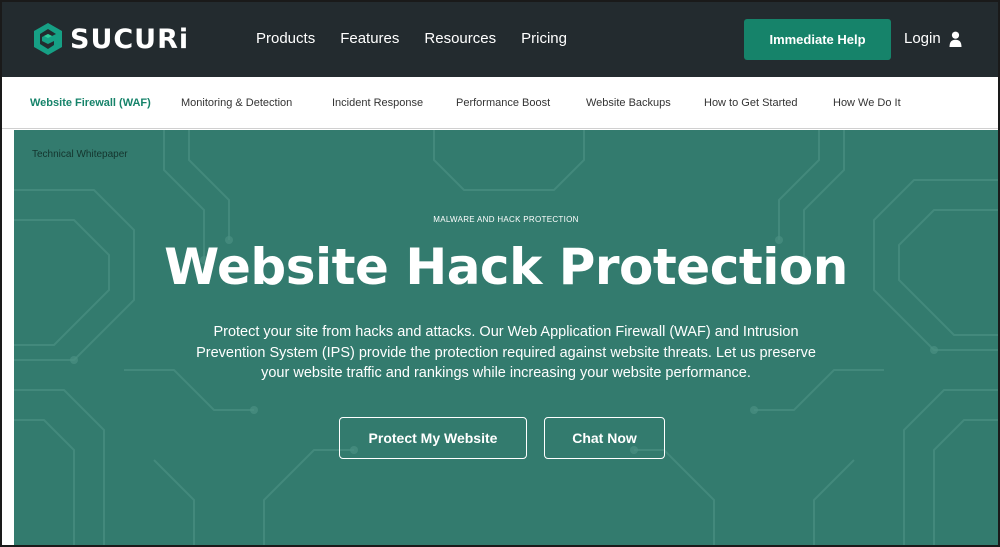 This screenshot has width=1000, height=547. Describe the element at coordinates (285, 38) in the screenshot. I see `nav-products: Products` at that location.